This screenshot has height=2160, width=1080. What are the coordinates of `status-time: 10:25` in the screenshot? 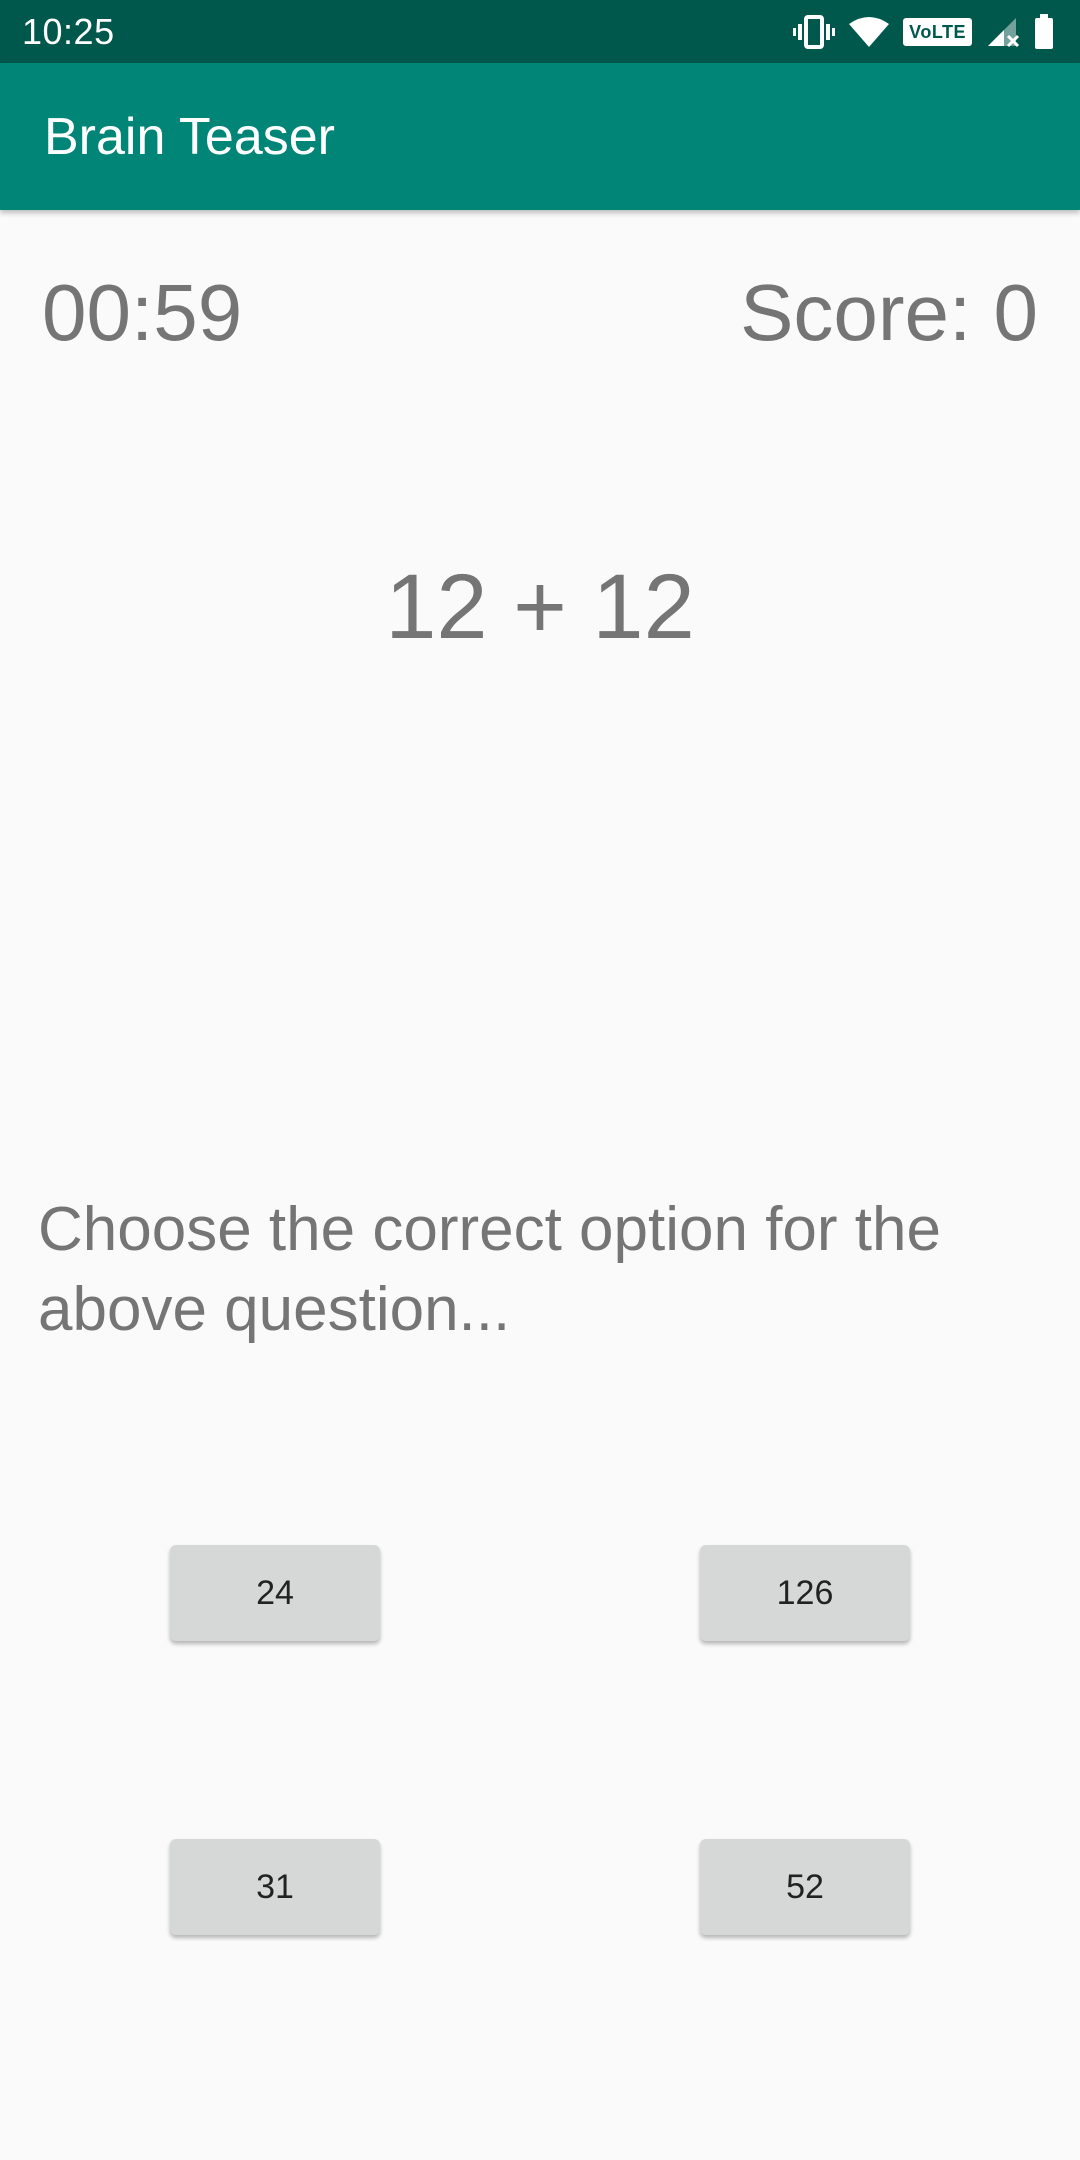 It's located at (68, 31).